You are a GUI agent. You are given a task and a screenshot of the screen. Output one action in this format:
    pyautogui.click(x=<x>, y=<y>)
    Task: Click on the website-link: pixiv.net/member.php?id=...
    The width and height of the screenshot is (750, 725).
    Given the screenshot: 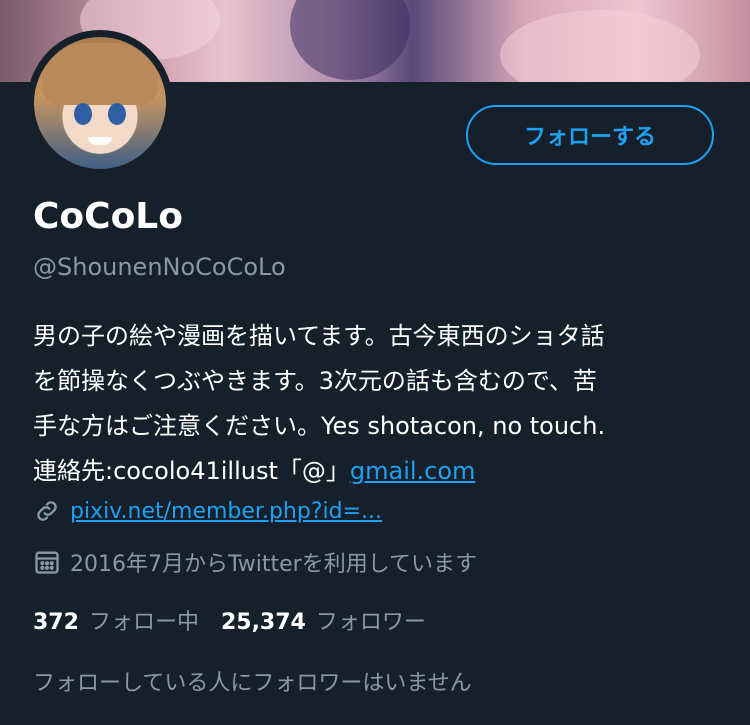 What is the action you would take?
    pyautogui.click(x=226, y=511)
    